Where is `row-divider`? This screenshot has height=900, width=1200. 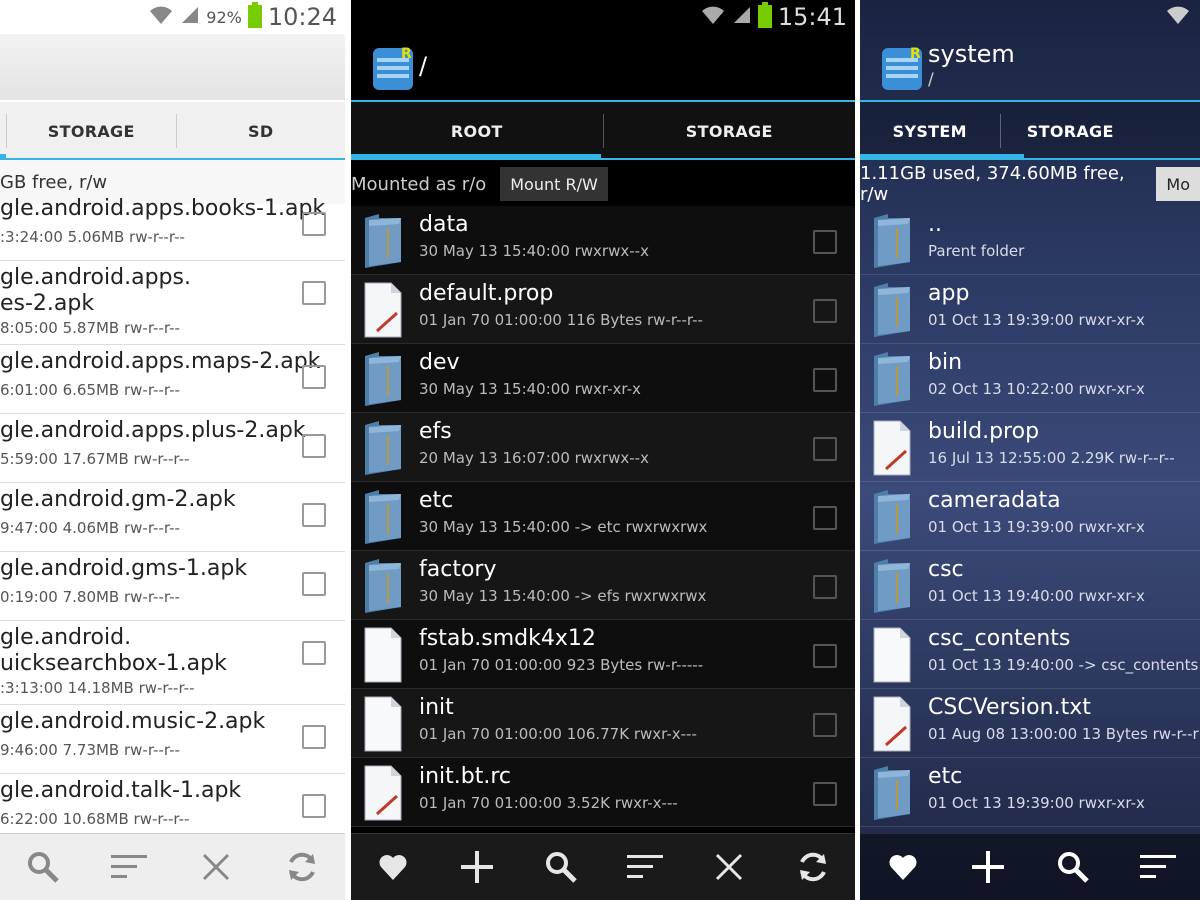 row-divider is located at coordinates (1030, 826).